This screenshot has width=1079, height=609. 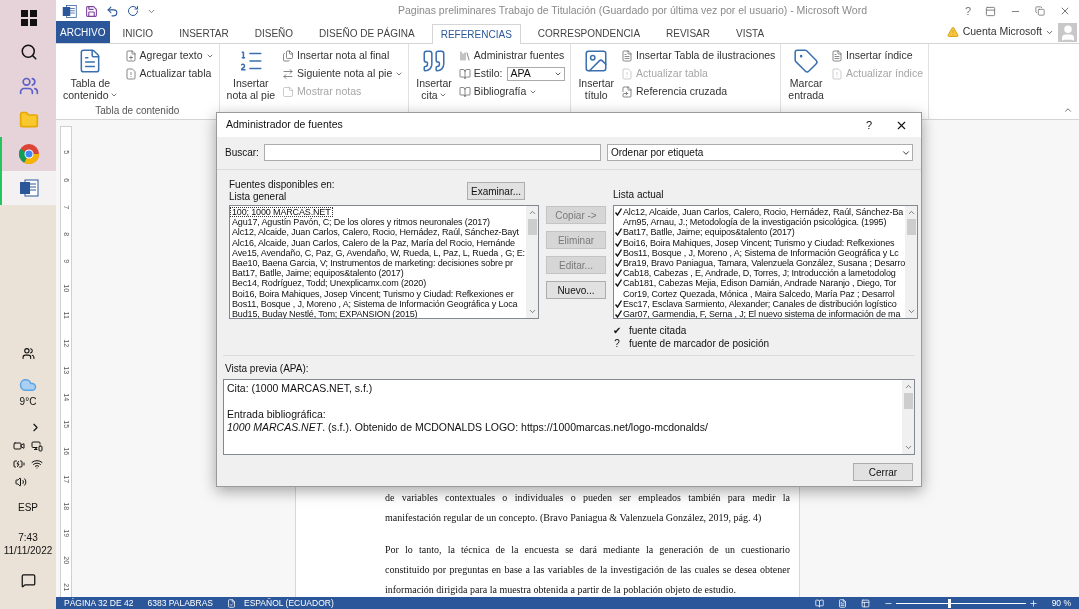 What do you see at coordinates (760, 303) in the screenshot?
I see `list-item: Esc17, Esclava Sarmiento, Alexander; Canales de distribución logístico` at bounding box center [760, 303].